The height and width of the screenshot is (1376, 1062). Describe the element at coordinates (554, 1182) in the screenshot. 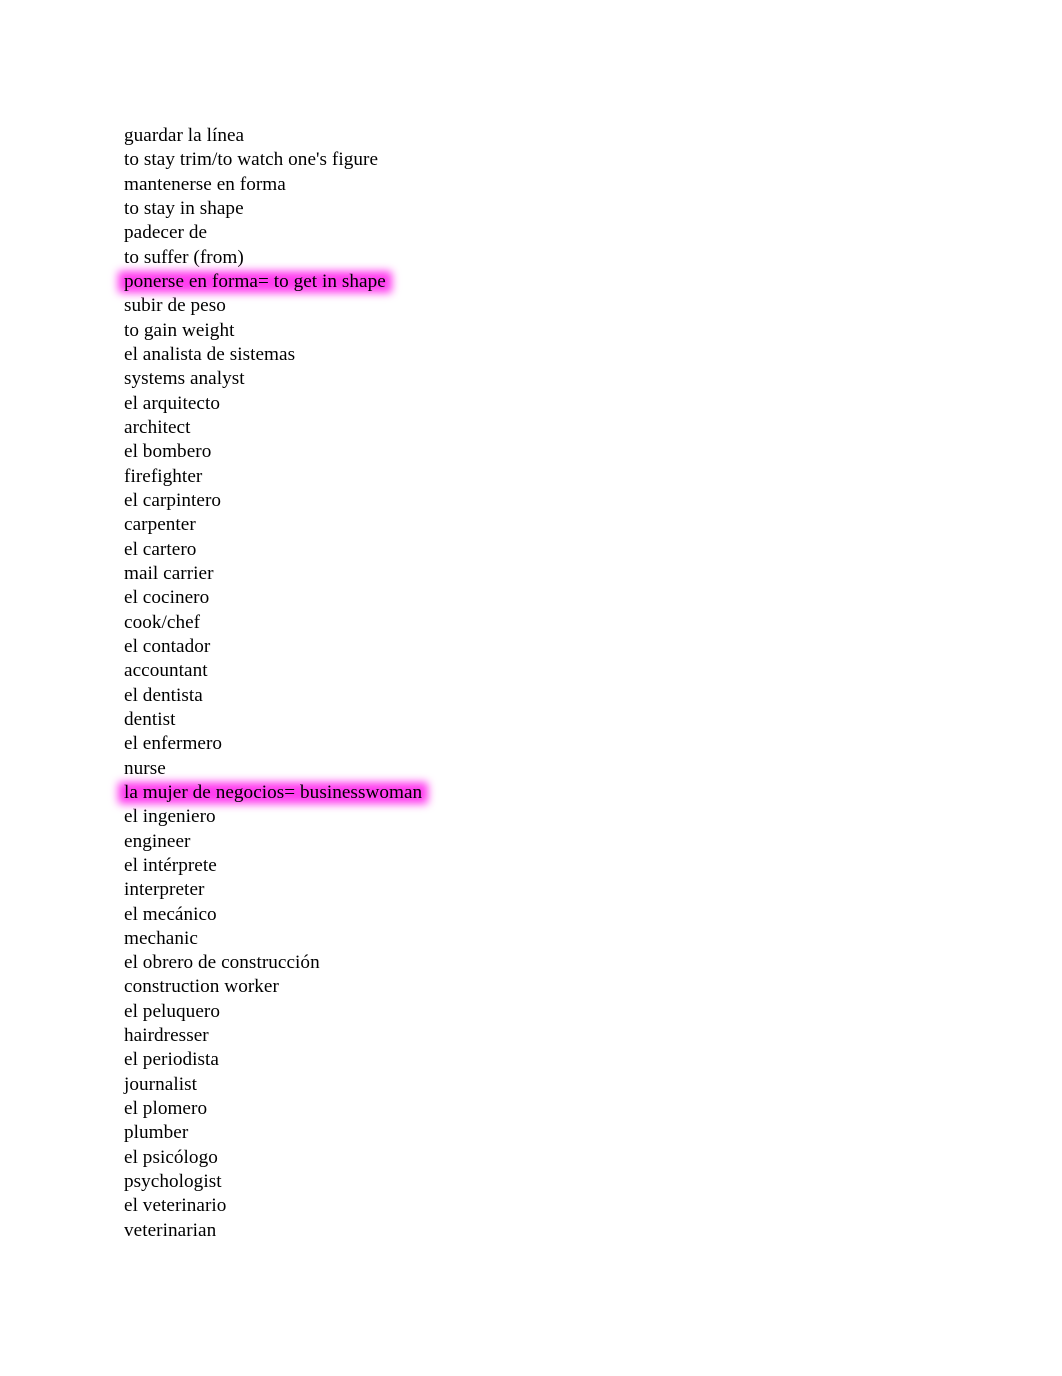

I see `vocabulary-row: psychologist` at that location.